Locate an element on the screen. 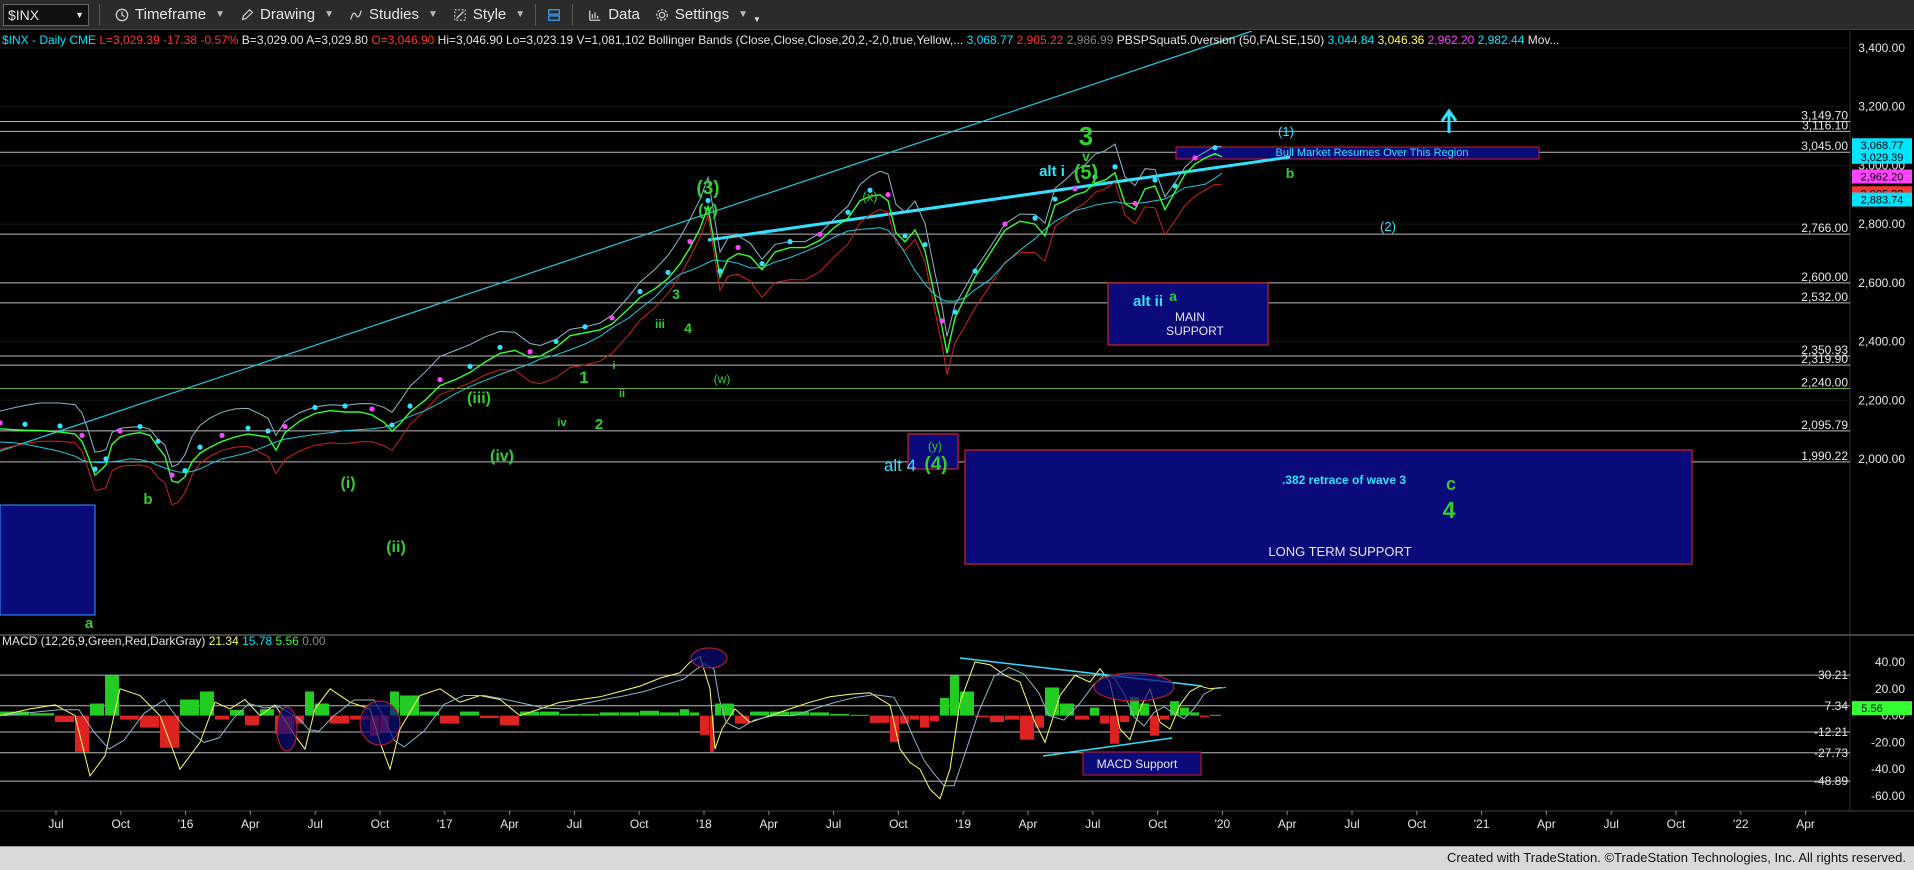 The width and height of the screenshot is (1914, 870). style-button: Style ▼ is located at coordinates (488, 14).